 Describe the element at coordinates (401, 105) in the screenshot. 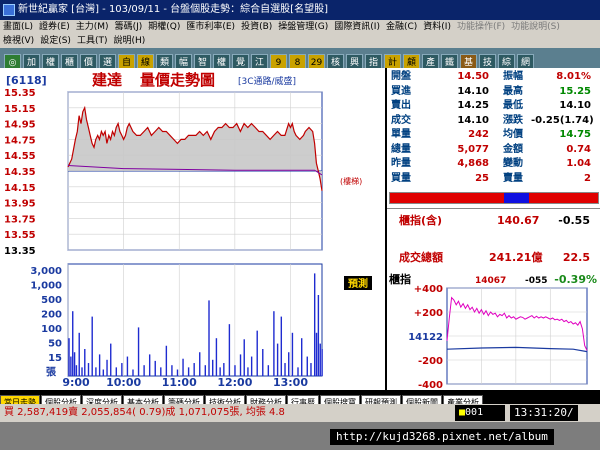

I see `quote-l1: 賣出` at that location.